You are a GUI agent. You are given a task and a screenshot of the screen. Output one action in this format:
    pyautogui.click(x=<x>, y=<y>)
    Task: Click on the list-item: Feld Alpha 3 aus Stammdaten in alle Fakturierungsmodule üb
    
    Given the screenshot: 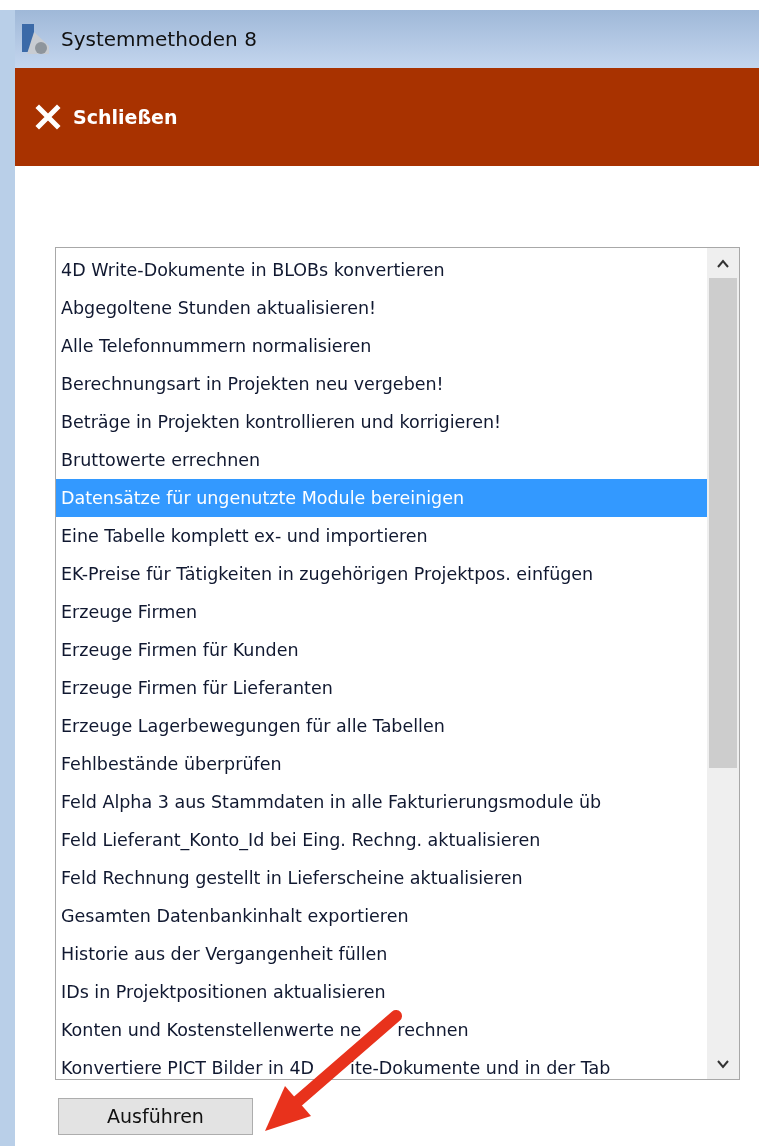 What is the action you would take?
    pyautogui.click(x=381, y=802)
    